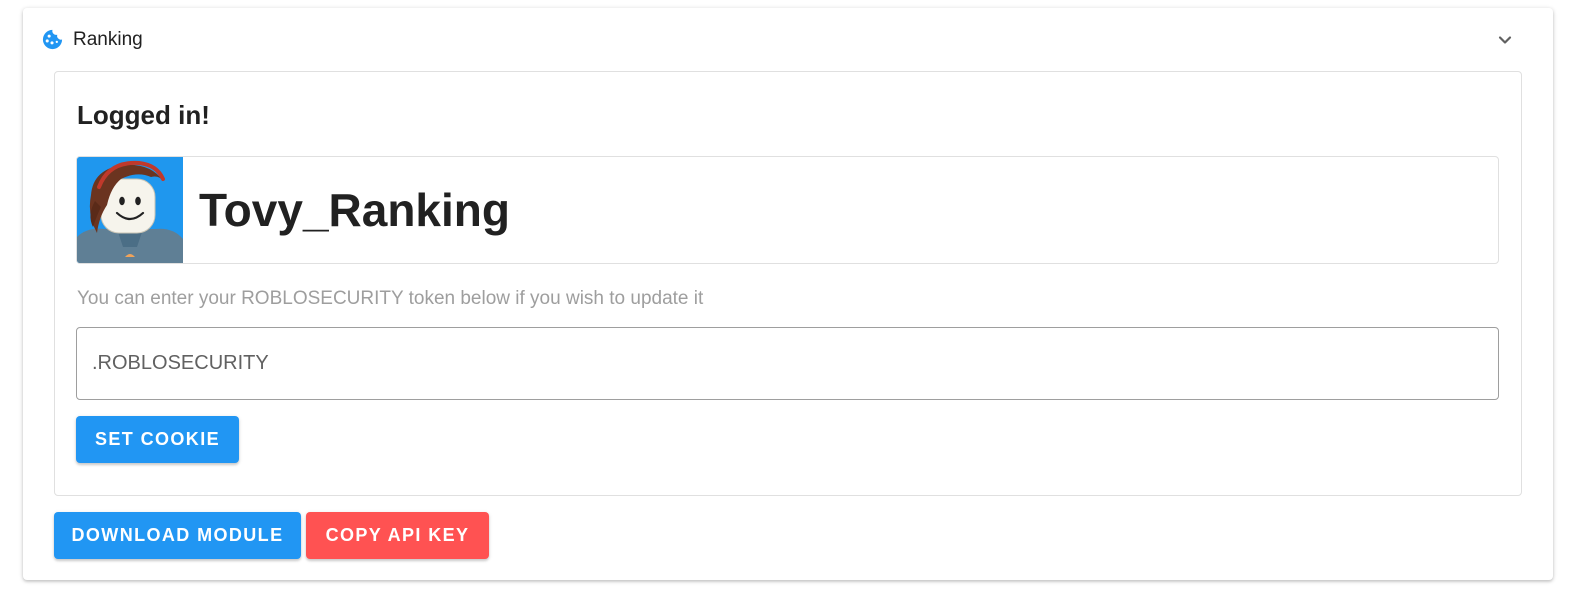 Image resolution: width=1586 pixels, height=598 pixels. What do you see at coordinates (354, 210) in the screenshot?
I see `username: Tovy_Ranking` at bounding box center [354, 210].